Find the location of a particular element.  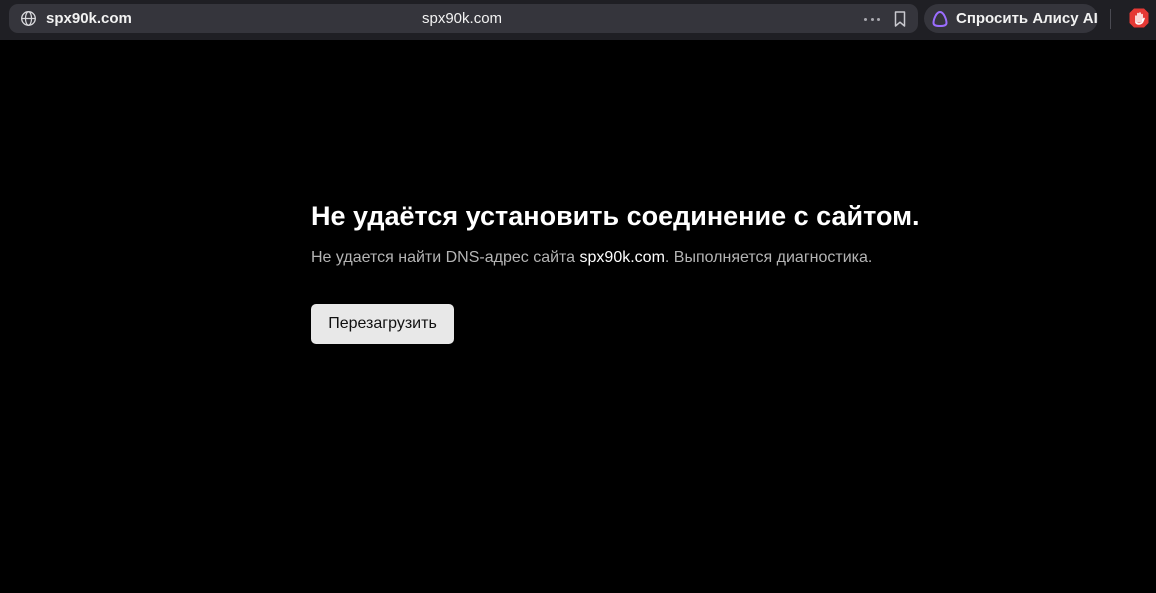

adblock-hand-icon is located at coordinates (1139, 18).